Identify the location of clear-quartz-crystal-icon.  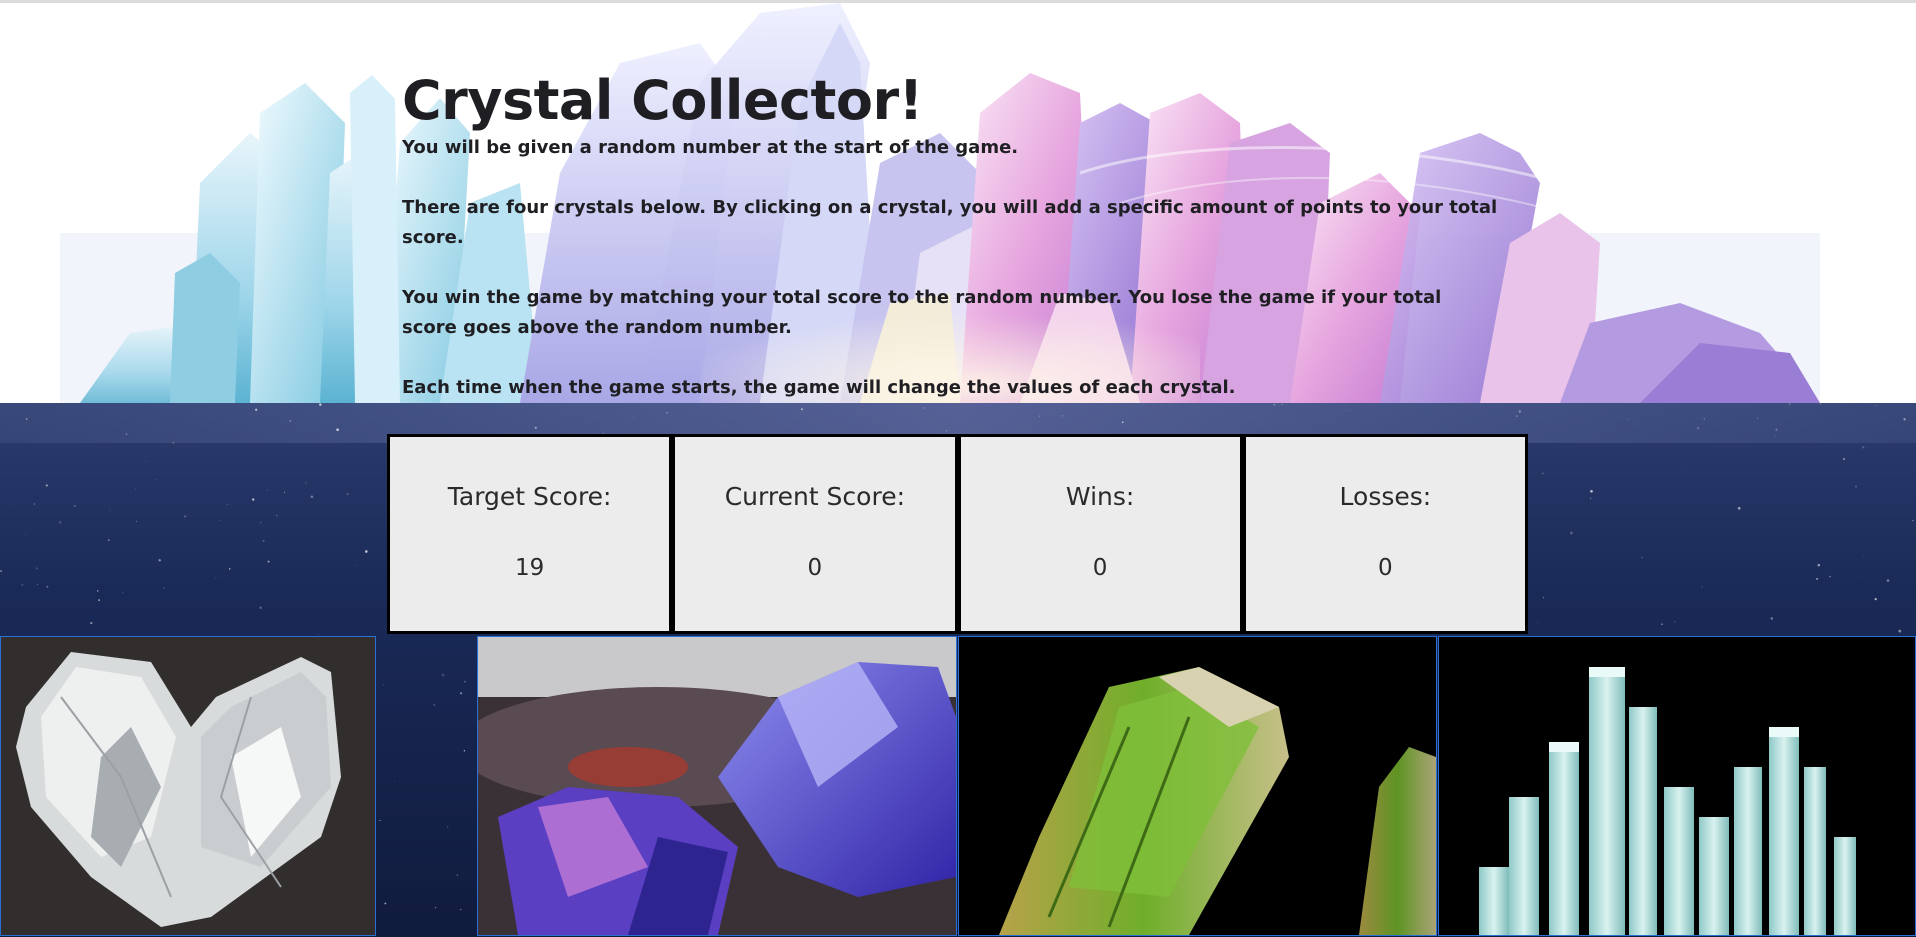
(188, 786).